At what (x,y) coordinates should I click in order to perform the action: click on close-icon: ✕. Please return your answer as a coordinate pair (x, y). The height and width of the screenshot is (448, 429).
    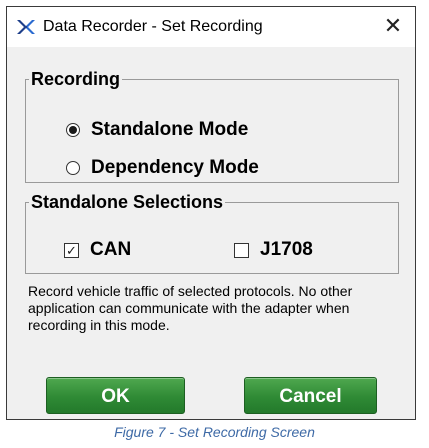
    Looking at the image, I should click on (393, 25).